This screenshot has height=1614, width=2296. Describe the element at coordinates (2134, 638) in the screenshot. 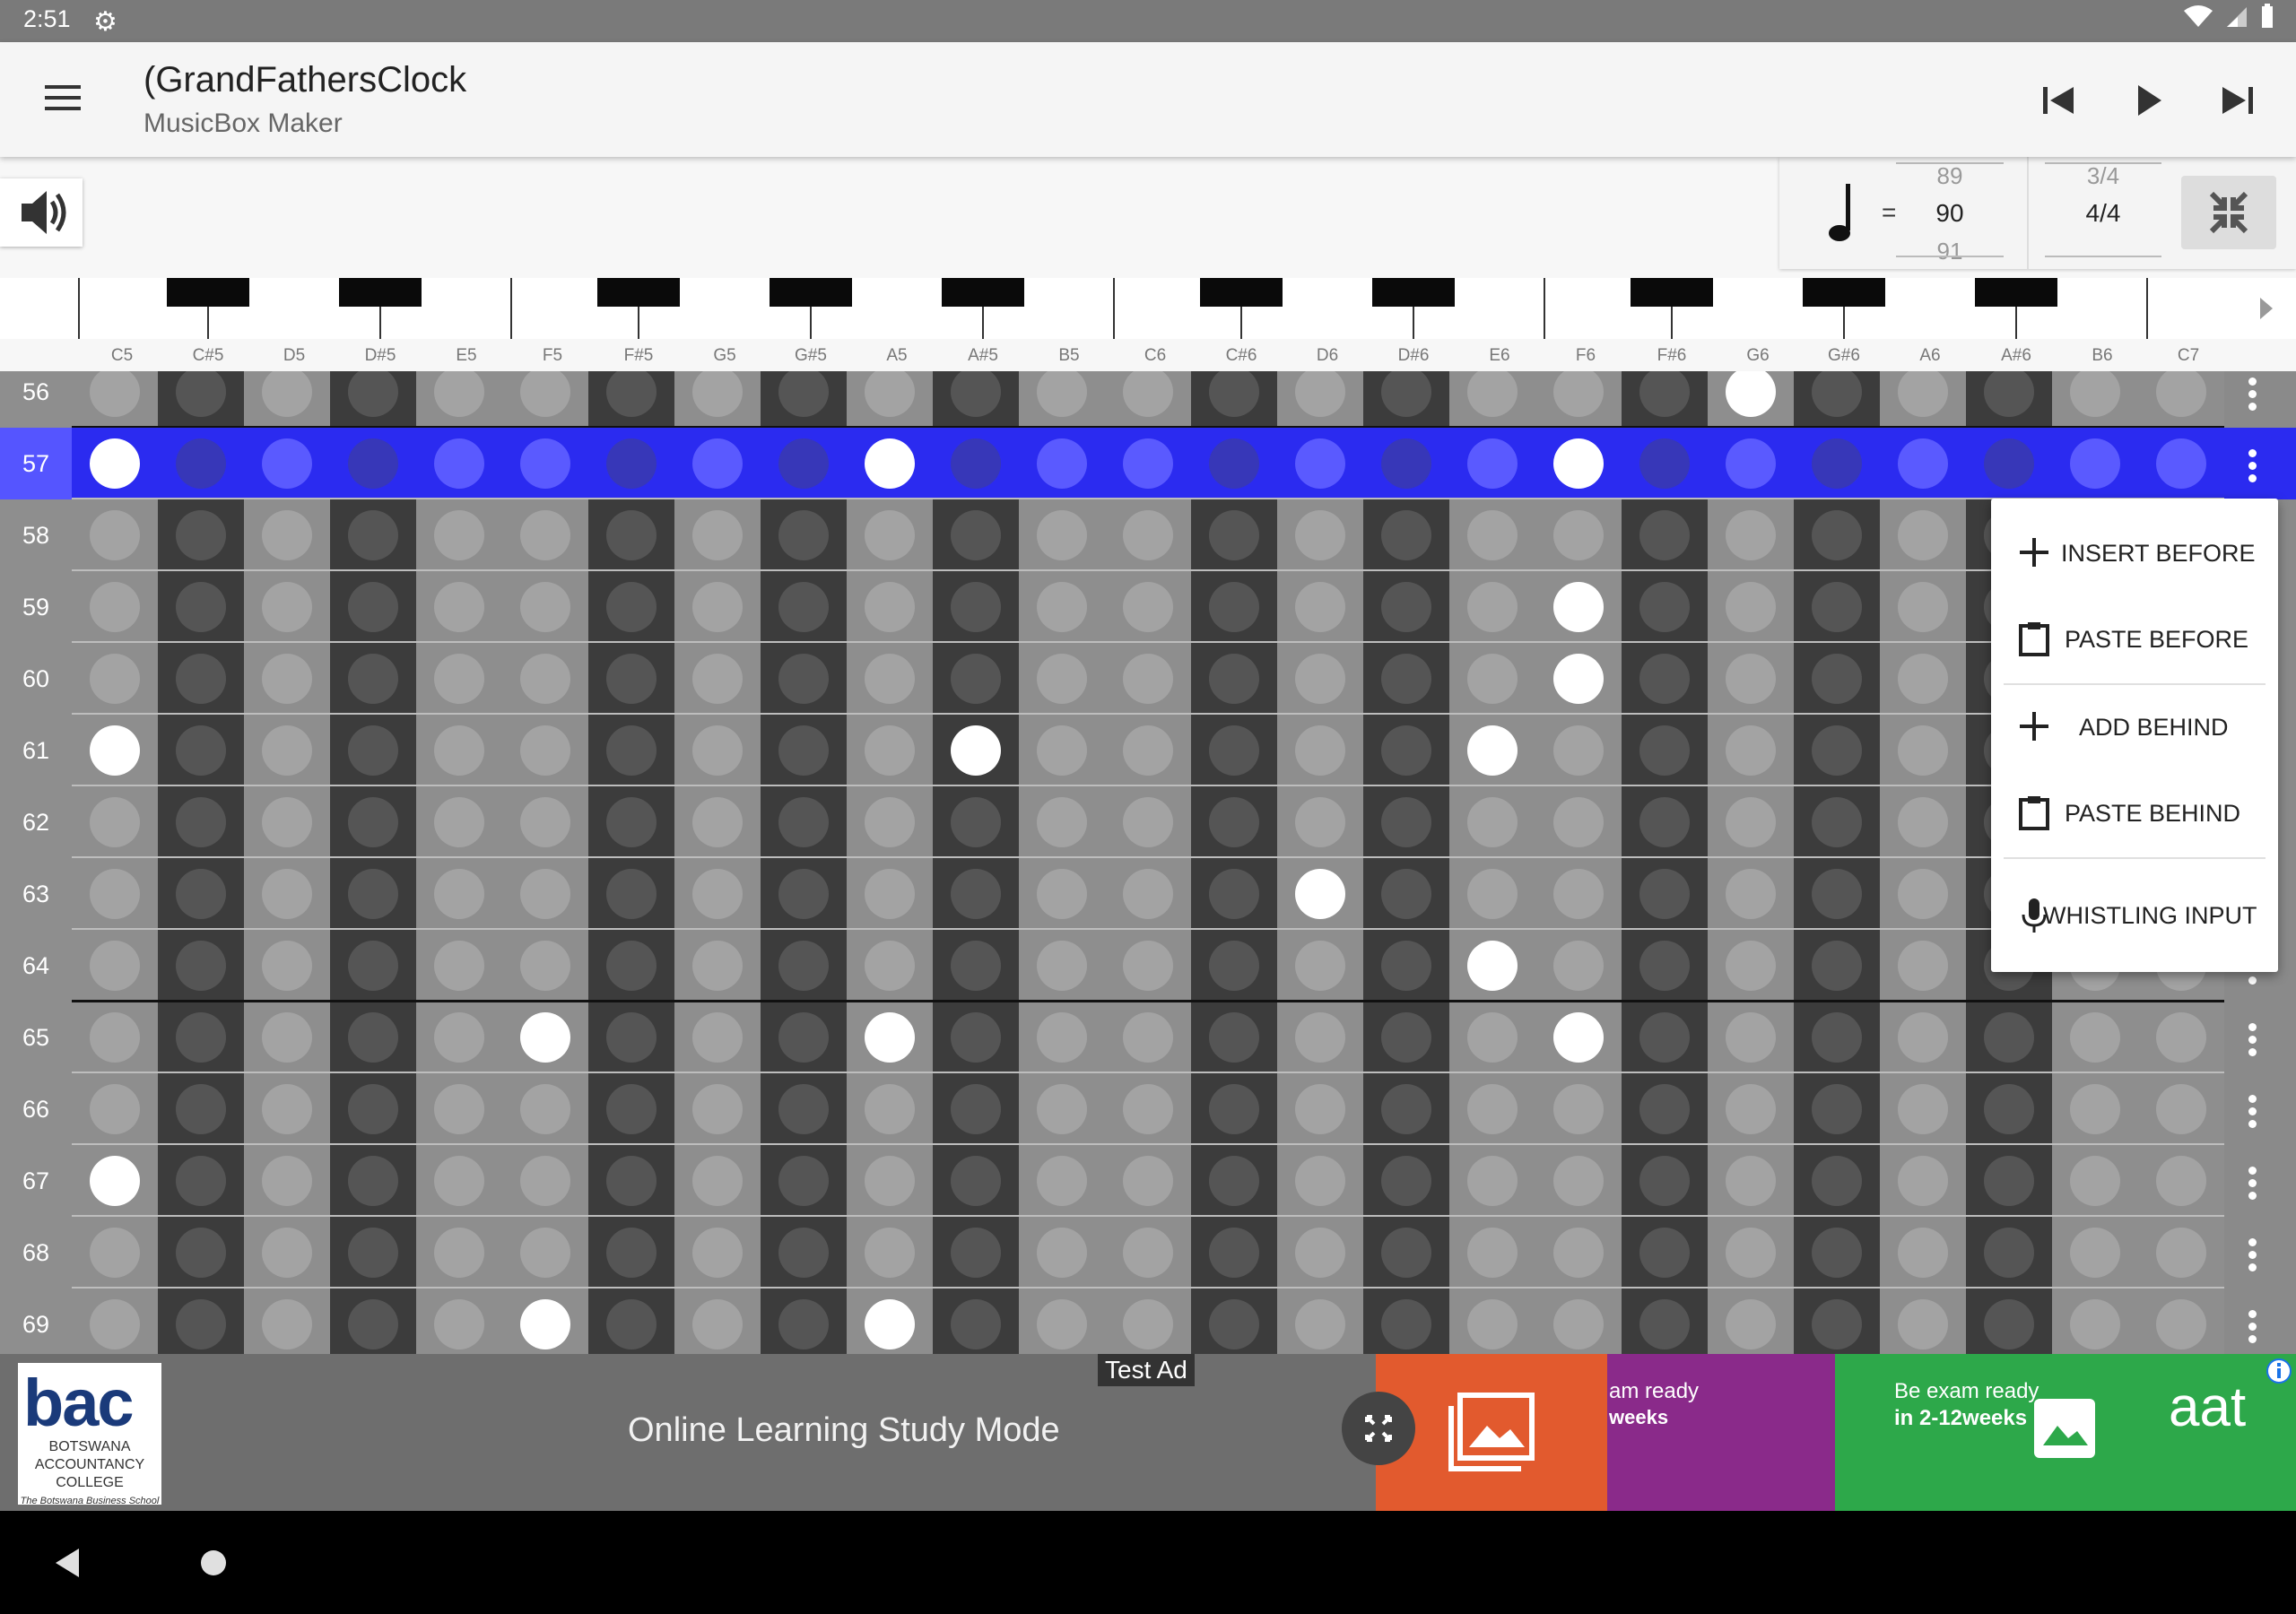

I see `paste-before-item: PASTE BEFORE` at that location.